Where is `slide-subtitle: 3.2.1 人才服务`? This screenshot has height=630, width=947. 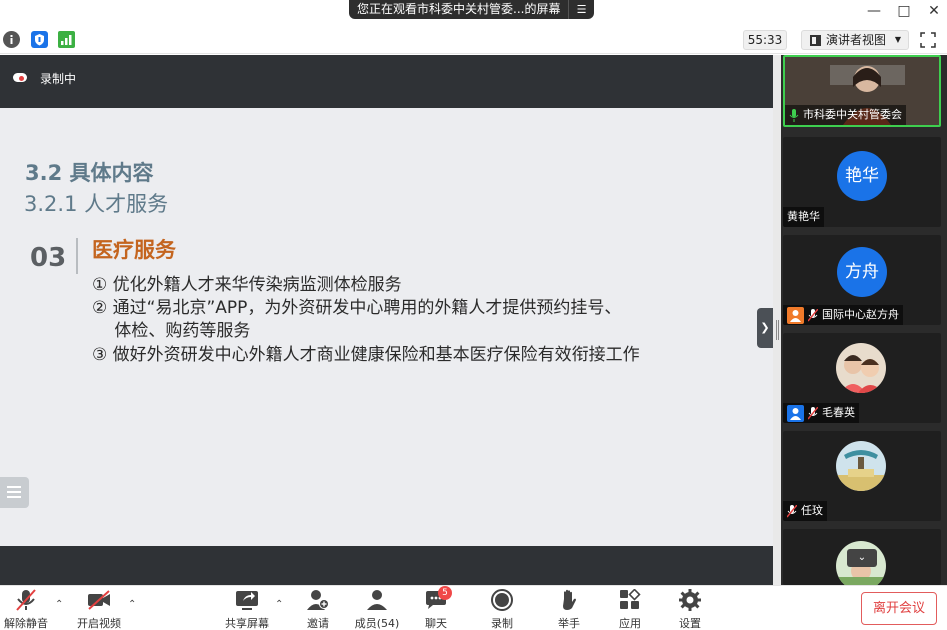 slide-subtitle: 3.2.1 人才服务 is located at coordinates (96, 204).